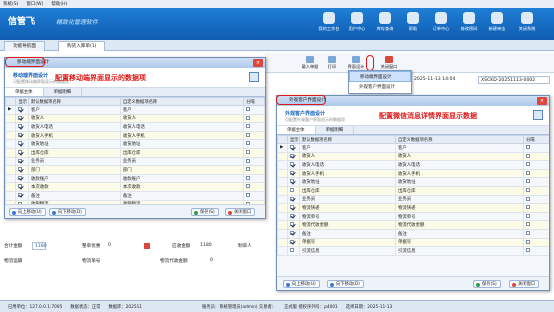 This screenshot has width=554, height=312. I want to click on table-row: 备注 备注, so click(413, 233).